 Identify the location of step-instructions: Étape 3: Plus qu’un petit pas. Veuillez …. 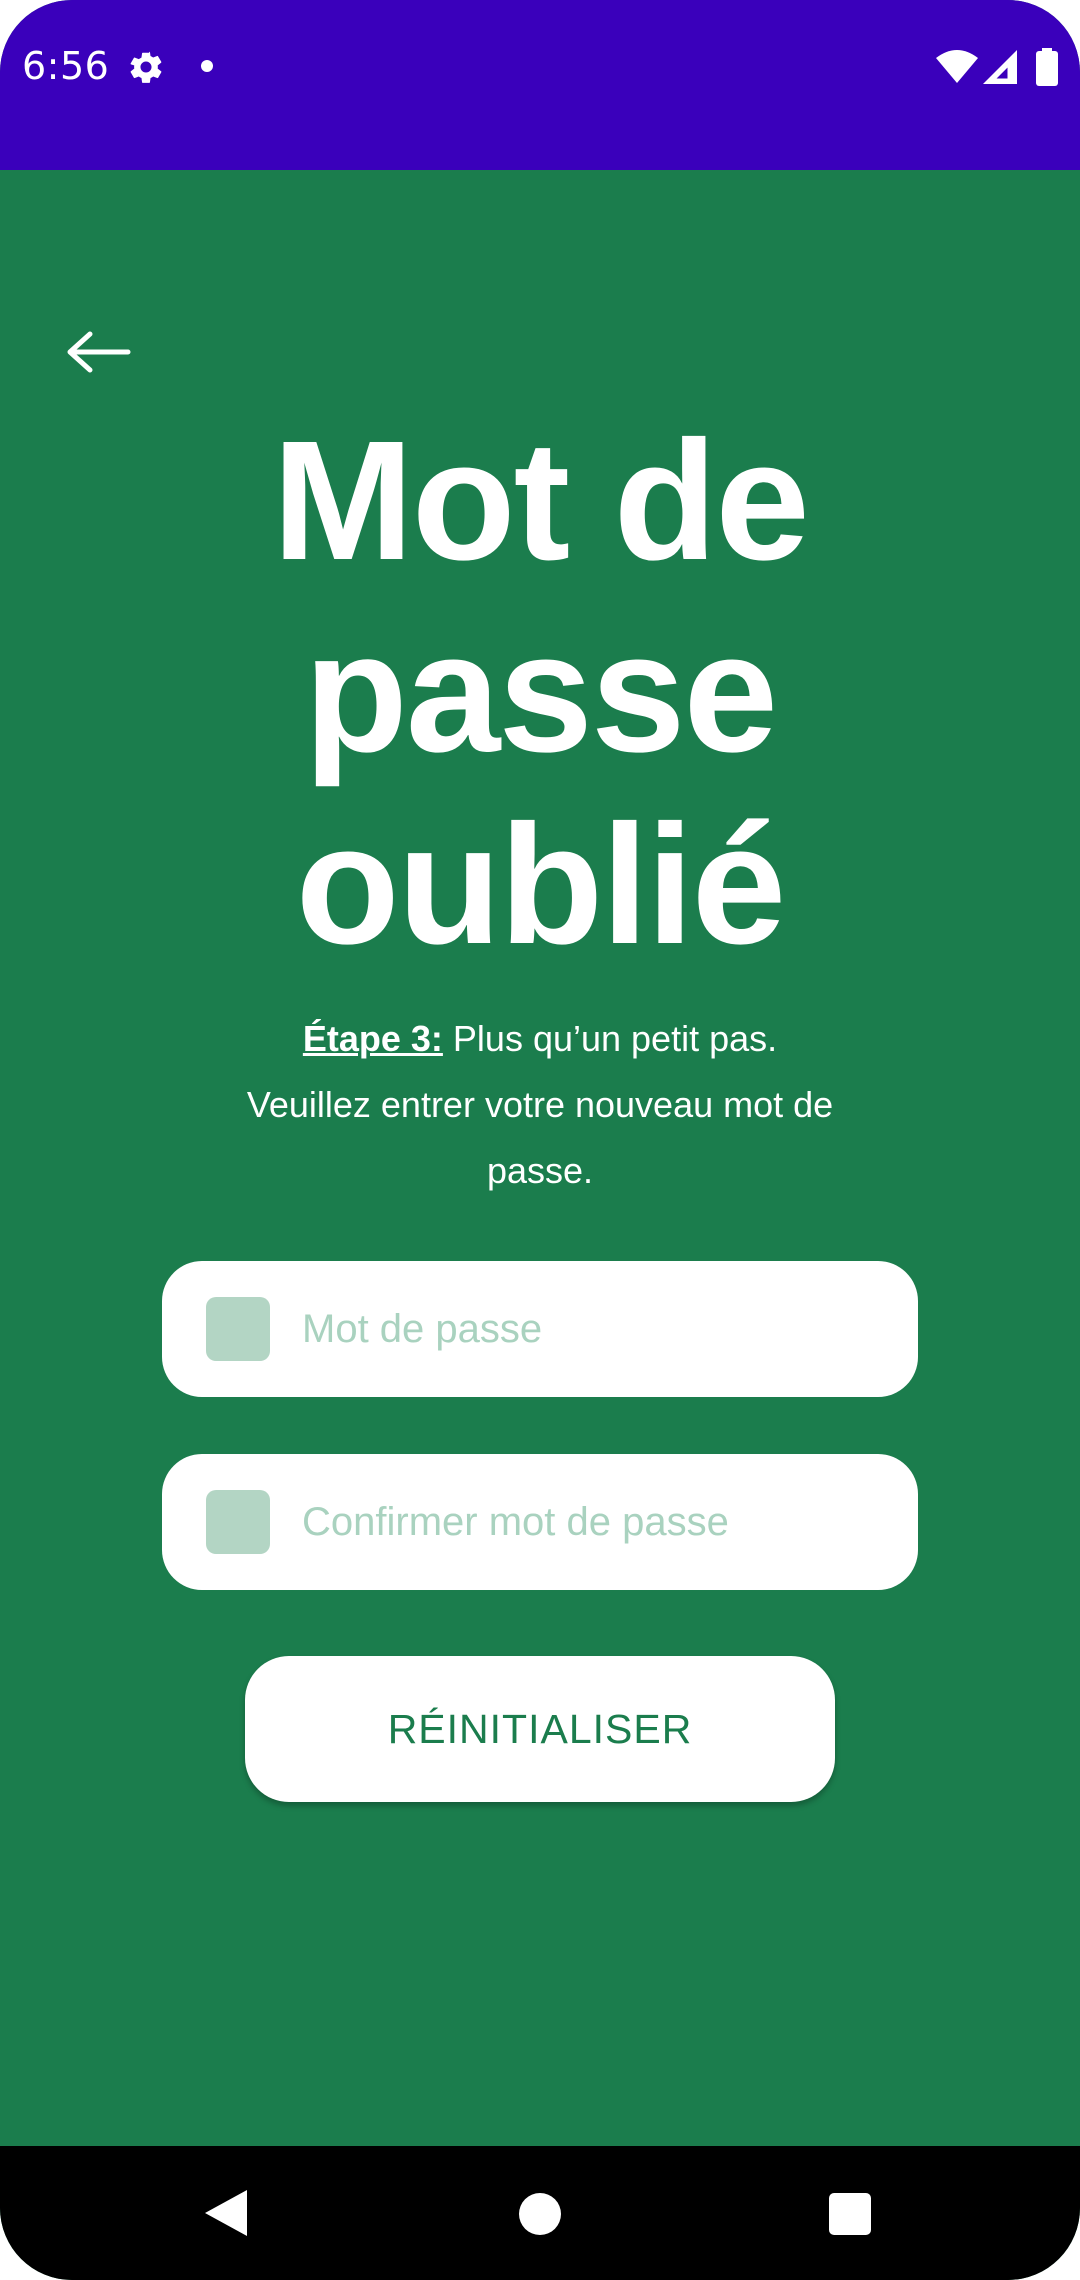
(540, 1105).